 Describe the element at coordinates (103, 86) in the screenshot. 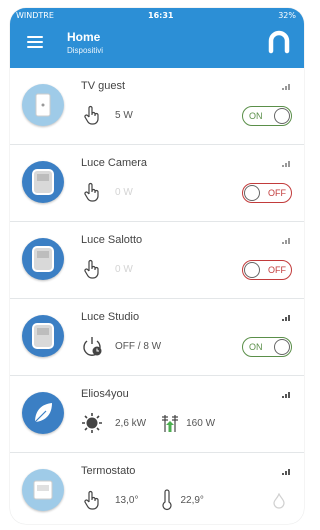

I see `device-name: TV guest` at that location.